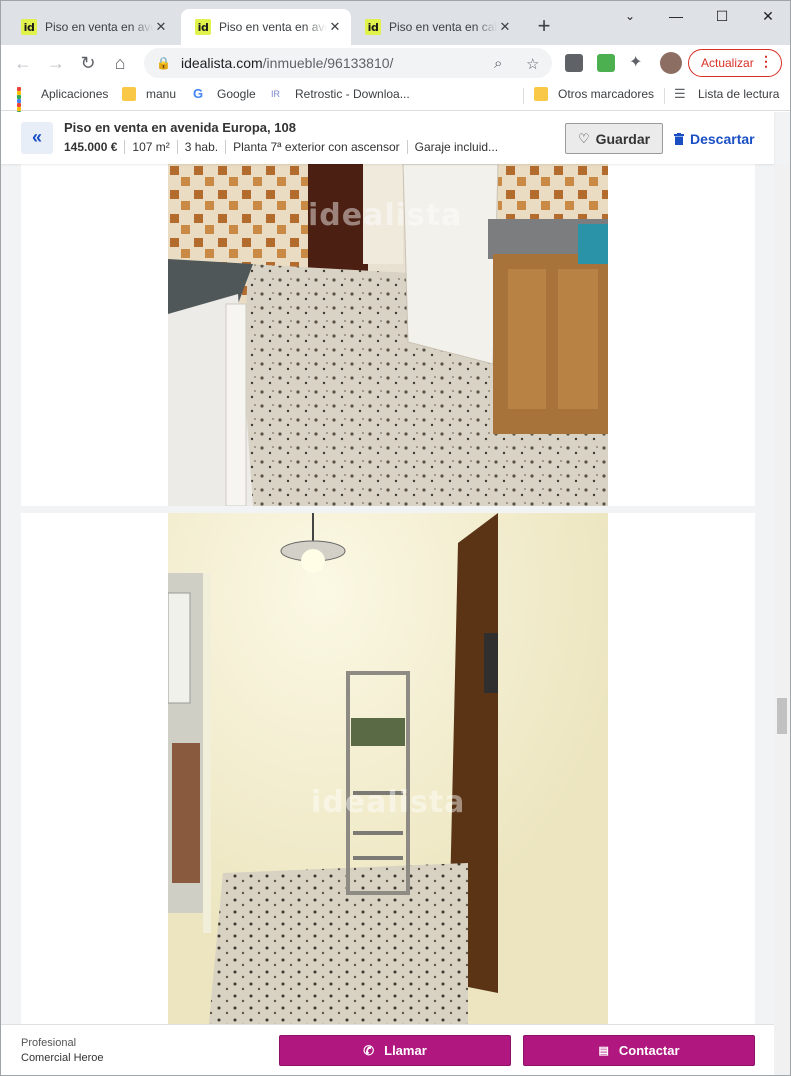  Describe the element at coordinates (722, 16) in the screenshot. I see `maximize-button: ☐` at that location.